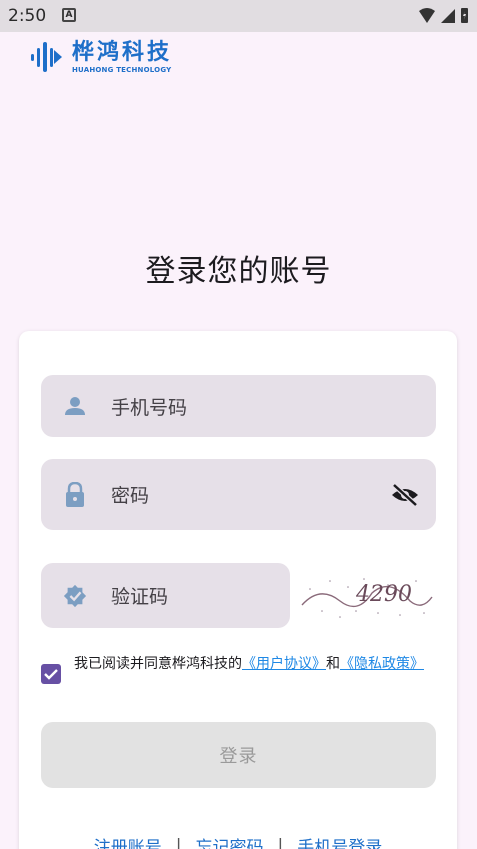 The width and height of the screenshot is (477, 849). I want to click on brand-name-cn: 桦鸿科技, so click(122, 52).